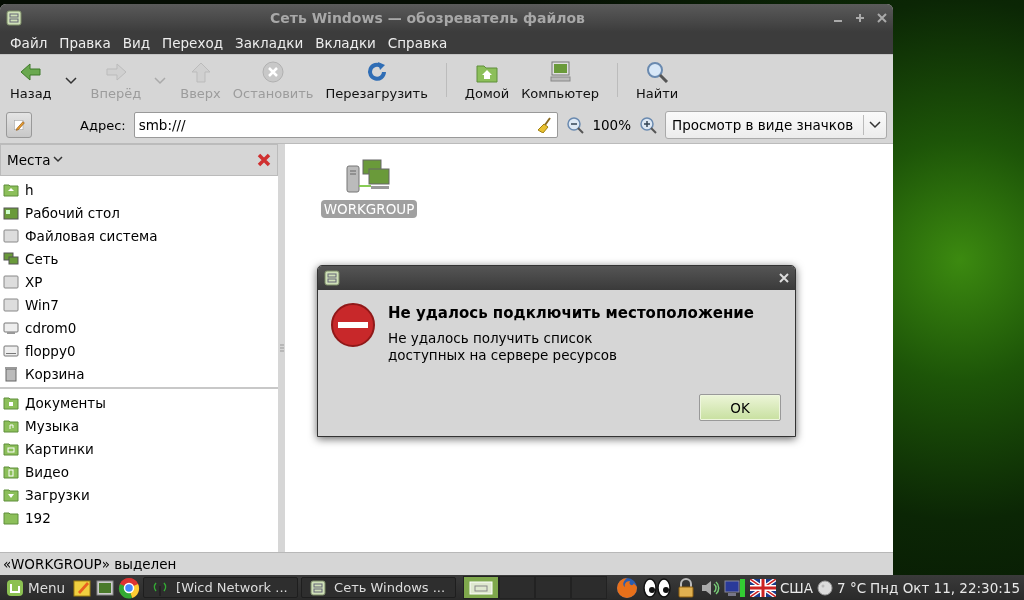 This screenshot has height=600, width=1024. Describe the element at coordinates (82, 587) in the screenshot. I see `notepad-icon` at that location.